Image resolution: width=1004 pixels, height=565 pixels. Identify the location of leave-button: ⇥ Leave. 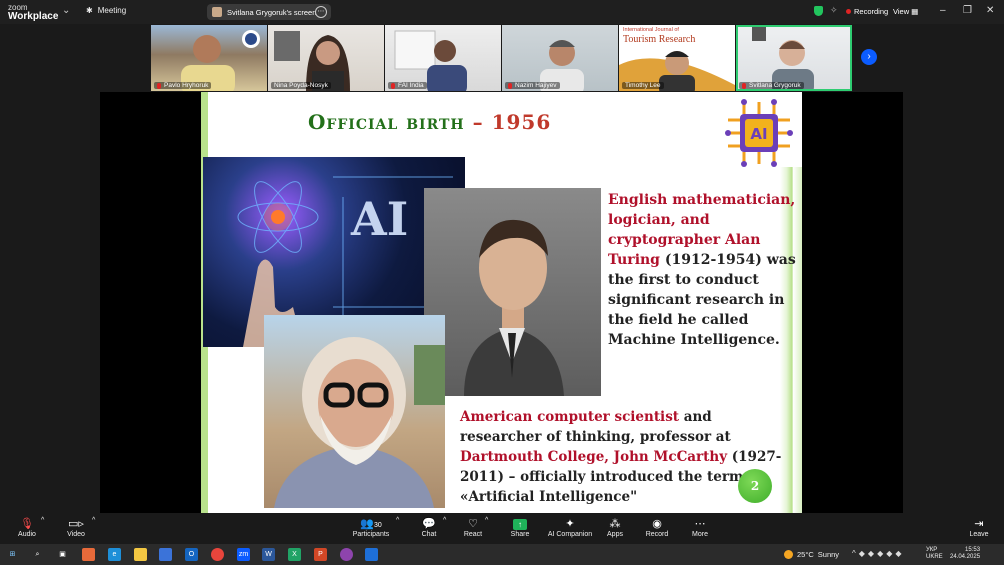
(979, 527).